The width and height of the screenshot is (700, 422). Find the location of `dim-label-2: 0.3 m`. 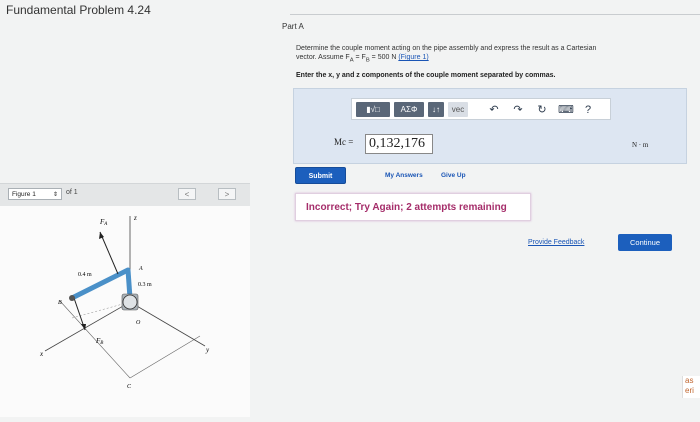

dim-label-2: 0.3 m is located at coordinates (145, 285).